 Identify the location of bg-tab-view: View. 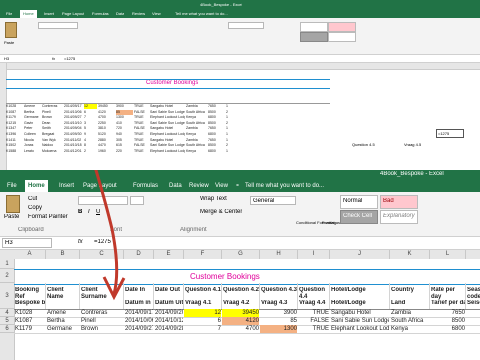
(156, 13).